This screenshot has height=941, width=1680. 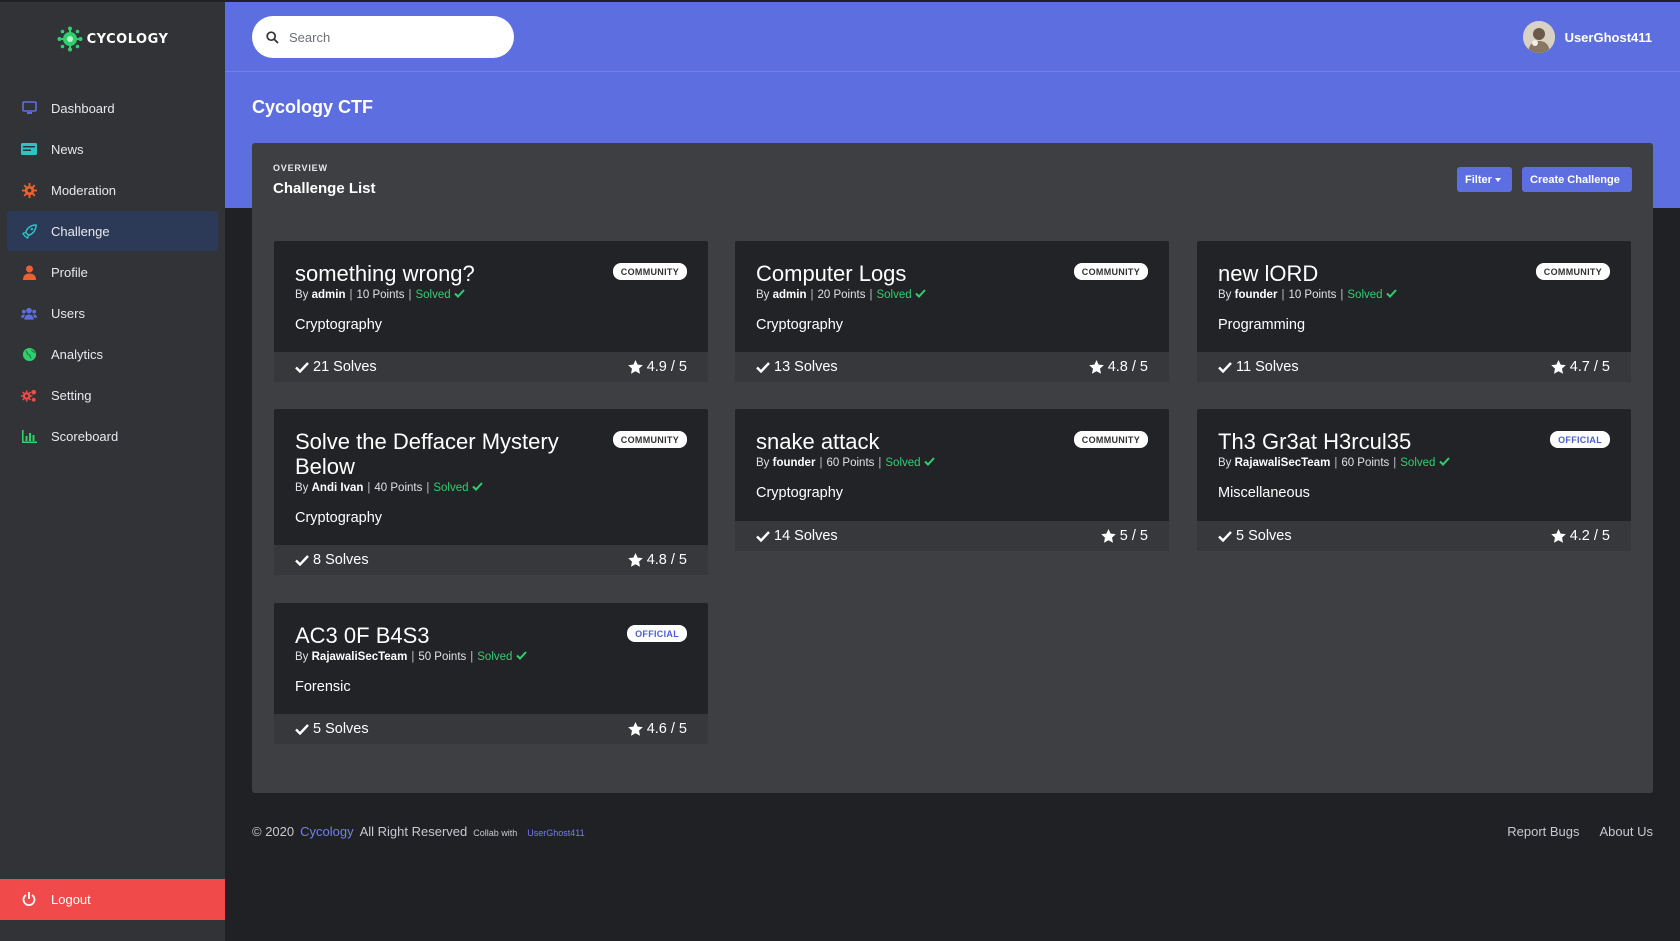 I want to click on filter-button: Filter, so click(x=1484, y=179).